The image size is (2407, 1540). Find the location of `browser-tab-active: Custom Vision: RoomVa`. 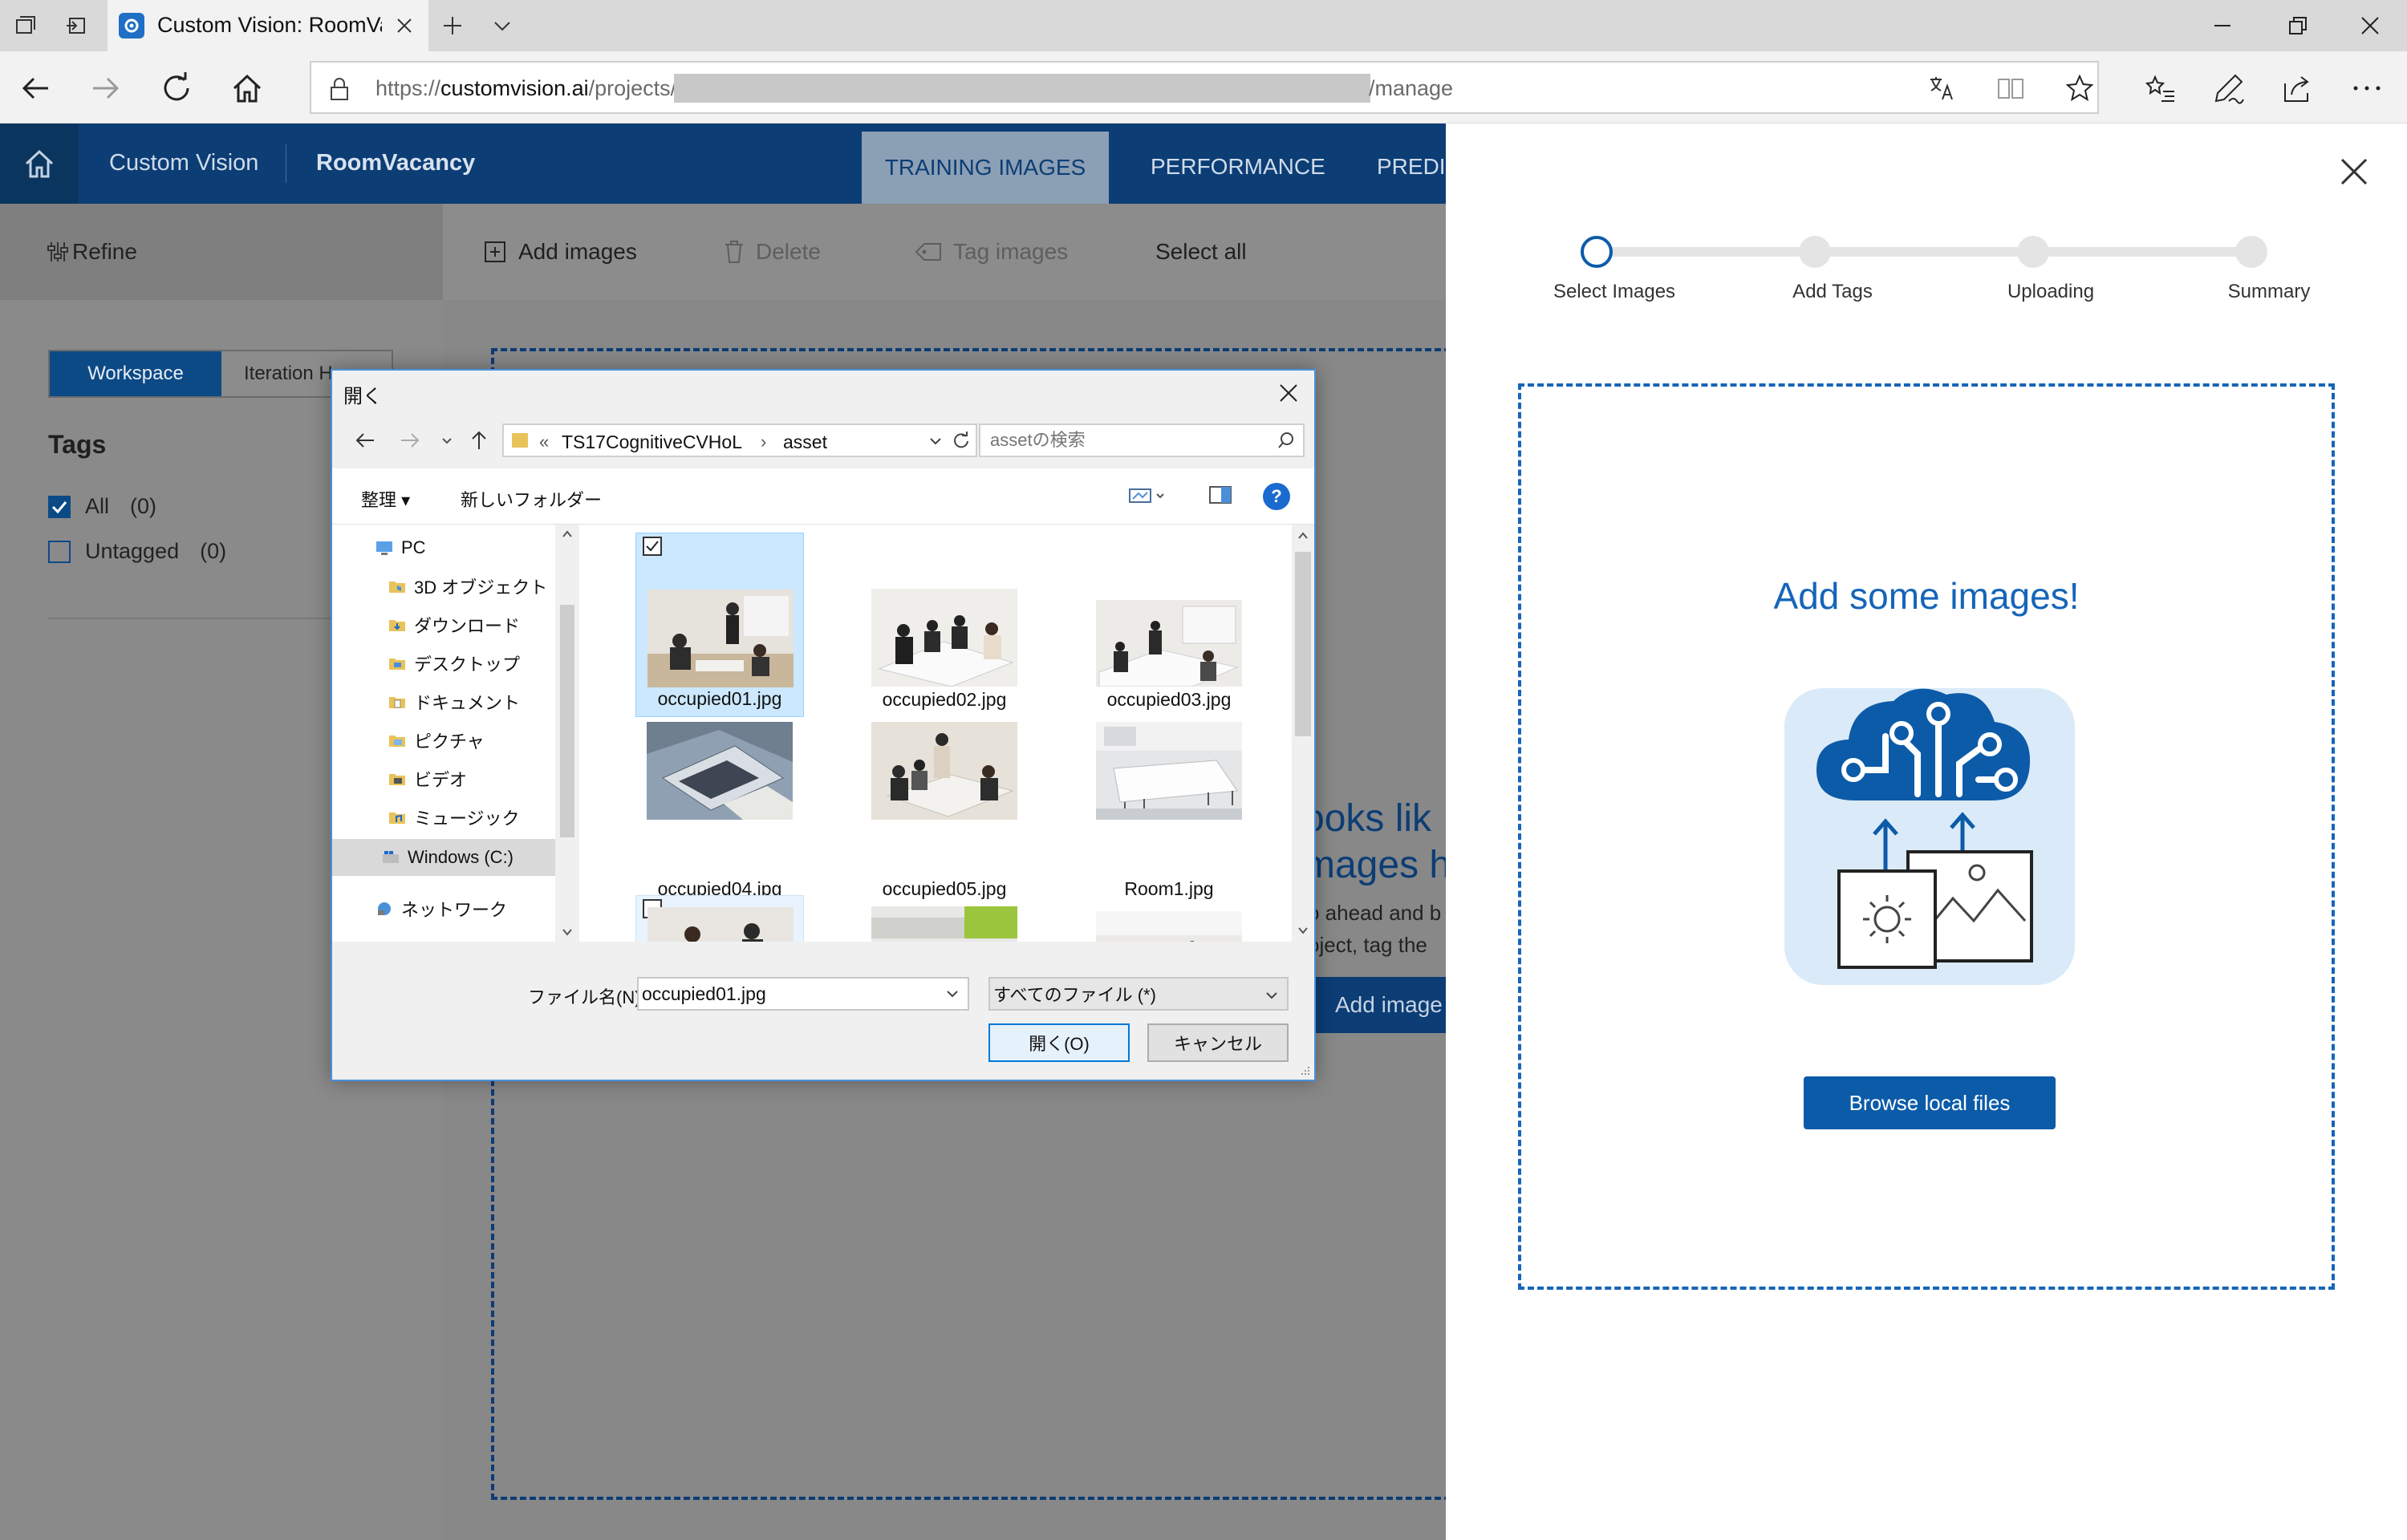

browser-tab-active: Custom Vision: RoomVa is located at coordinates (268, 25).